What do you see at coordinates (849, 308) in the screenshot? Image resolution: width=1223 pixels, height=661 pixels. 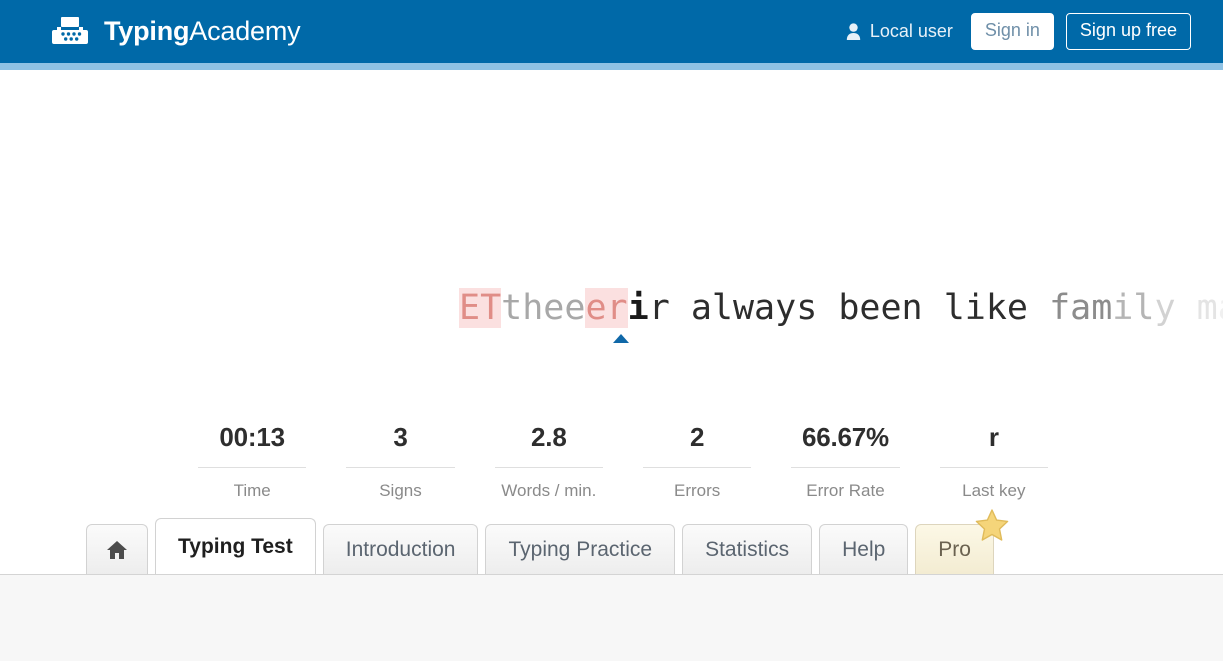 I see `typing-segment-todo: r always been like` at bounding box center [849, 308].